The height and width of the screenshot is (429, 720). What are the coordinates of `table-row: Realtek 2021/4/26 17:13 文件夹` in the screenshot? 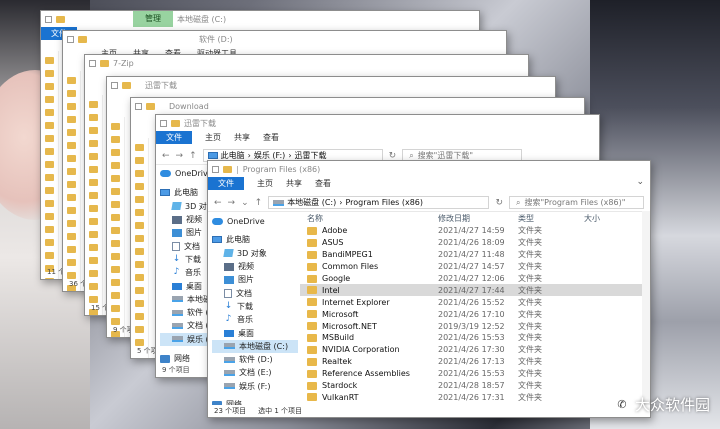 It's located at (475, 362).